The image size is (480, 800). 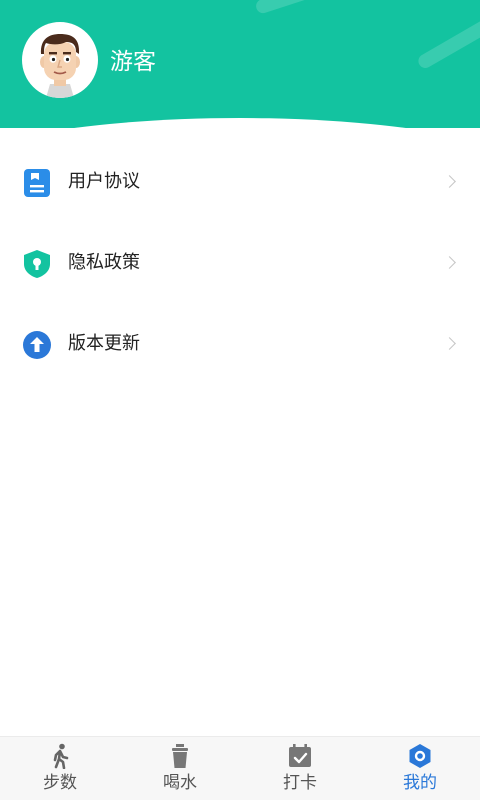 What do you see at coordinates (60, 783) in the screenshot?
I see `tab-label: 步数` at bounding box center [60, 783].